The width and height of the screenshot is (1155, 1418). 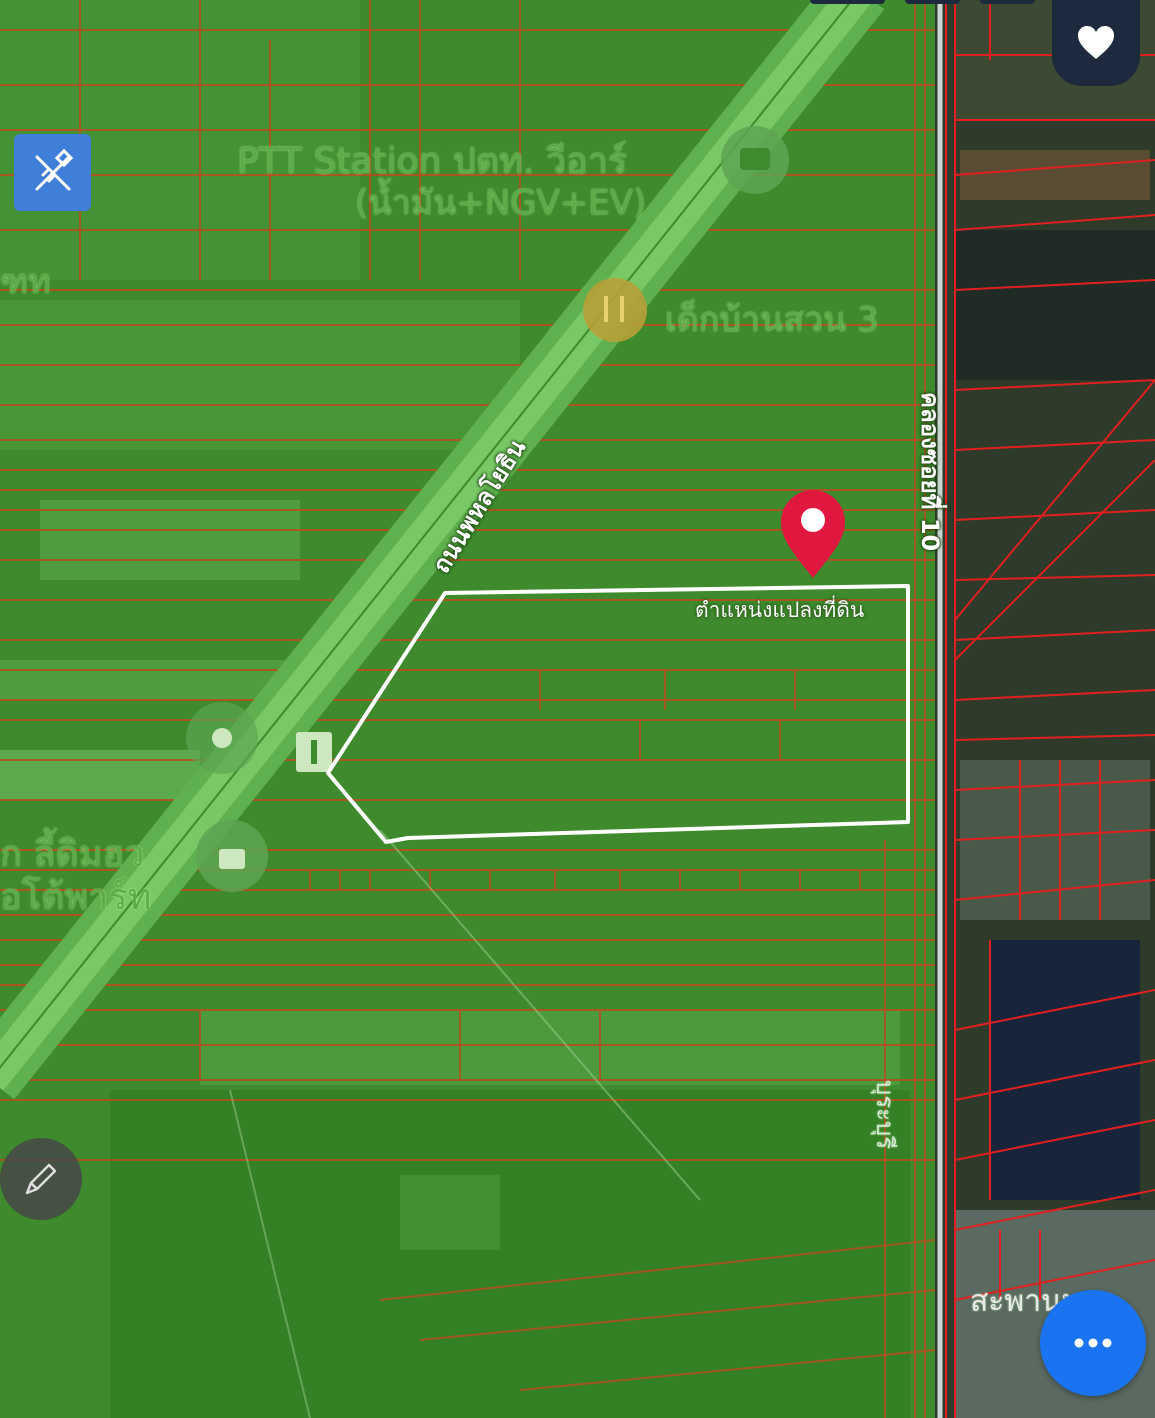 What do you see at coordinates (232, 856) in the screenshot?
I see `shopping-bag-icon` at bounding box center [232, 856].